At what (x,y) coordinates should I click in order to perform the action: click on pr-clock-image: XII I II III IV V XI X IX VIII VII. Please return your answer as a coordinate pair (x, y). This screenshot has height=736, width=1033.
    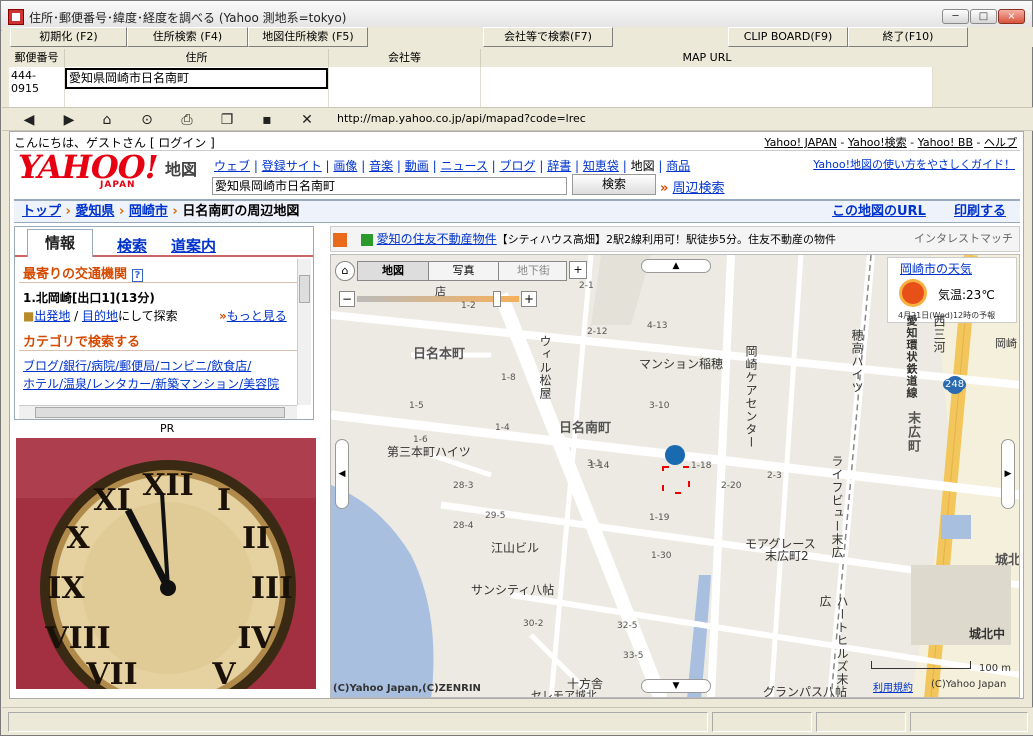
    Looking at the image, I should click on (166, 563).